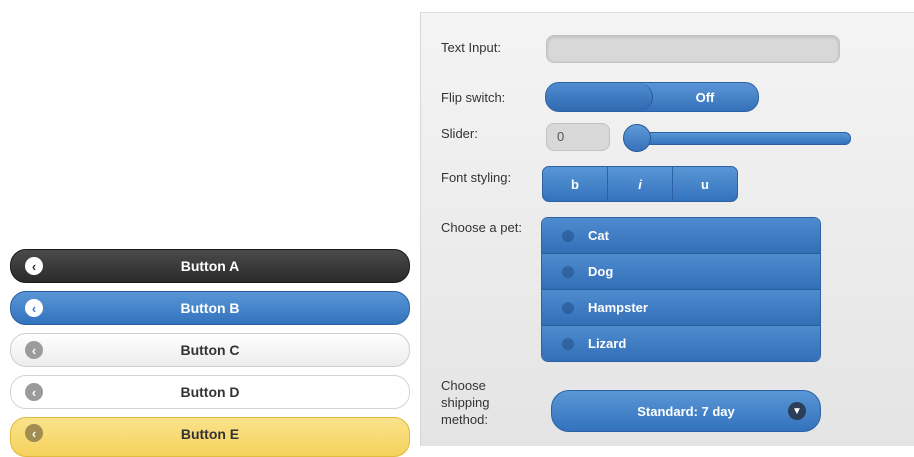 This screenshot has width=914, height=457. What do you see at coordinates (705, 97) in the screenshot?
I see `flip-switch-state: Off` at bounding box center [705, 97].